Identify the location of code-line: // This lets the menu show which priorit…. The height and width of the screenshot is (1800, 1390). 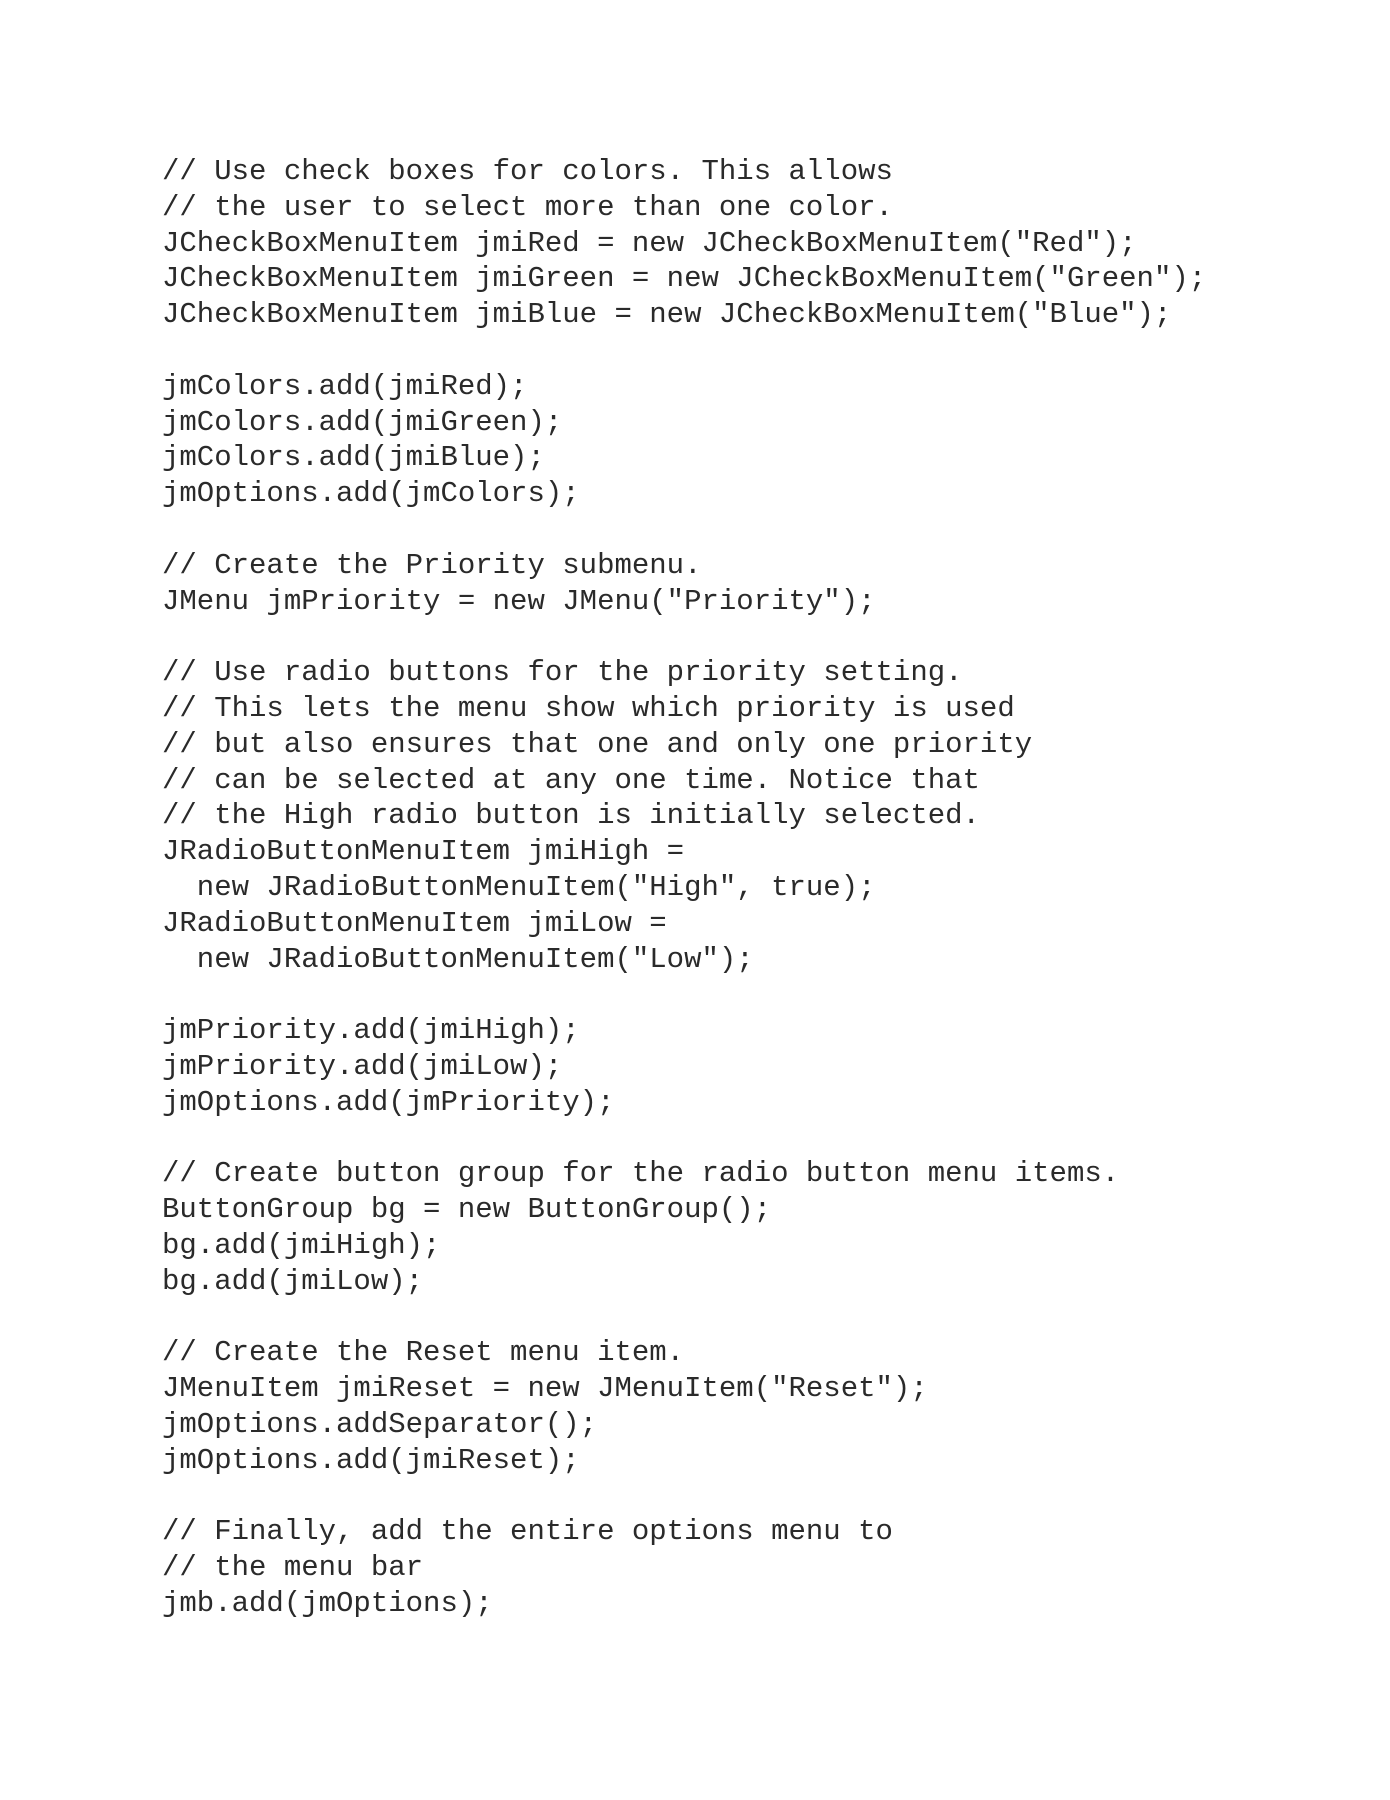
(588, 708).